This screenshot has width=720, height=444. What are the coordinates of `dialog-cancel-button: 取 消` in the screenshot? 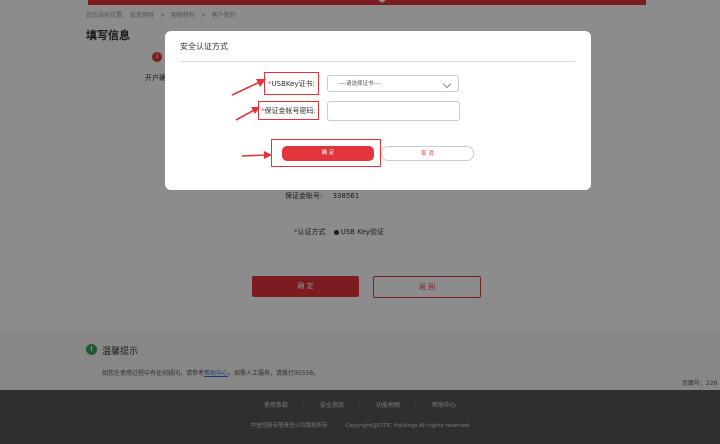 It's located at (427, 153).